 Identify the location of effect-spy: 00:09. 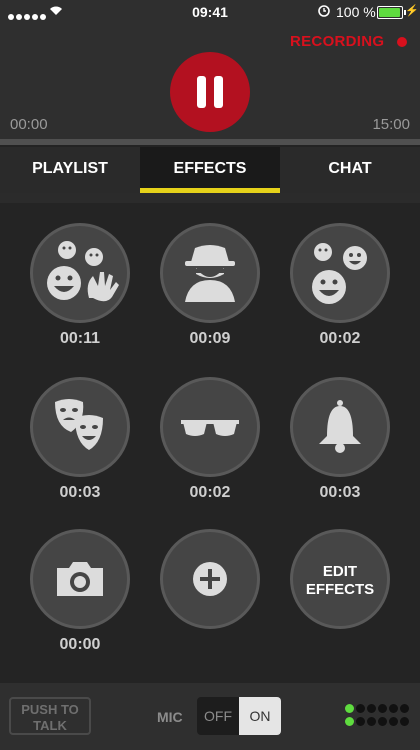
(210, 285).